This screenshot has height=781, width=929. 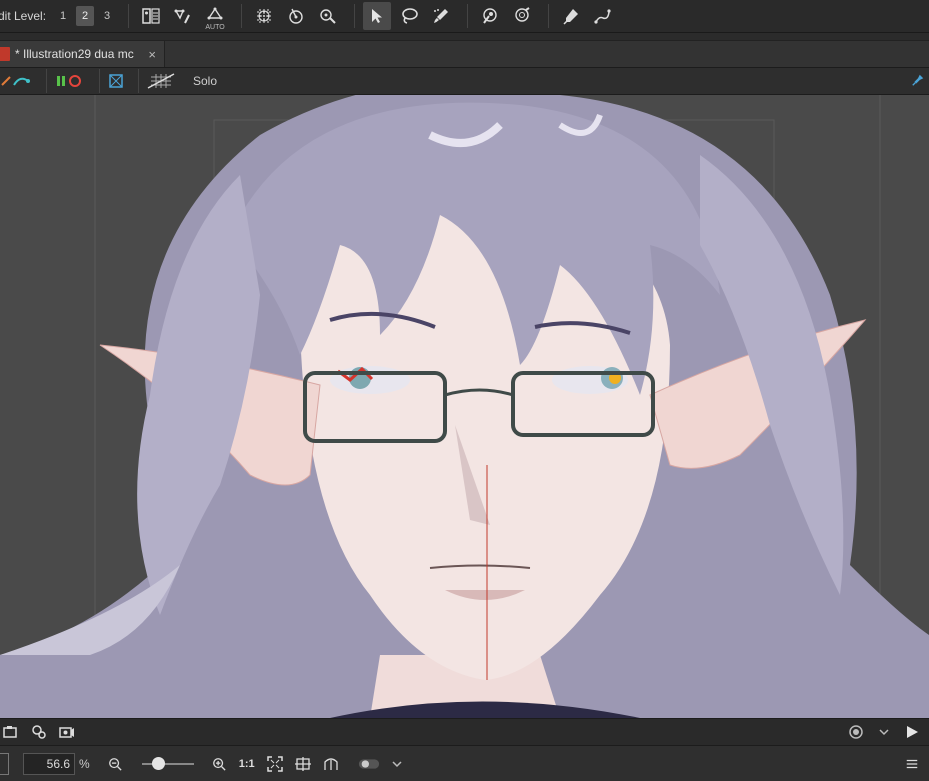 What do you see at coordinates (205, 81) in the screenshot?
I see `solo-toggle: Solo` at bounding box center [205, 81].